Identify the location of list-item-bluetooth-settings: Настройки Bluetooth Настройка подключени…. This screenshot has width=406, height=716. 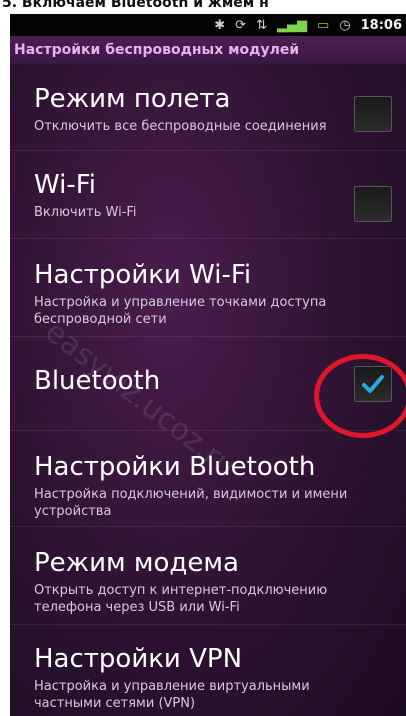
(208, 478).